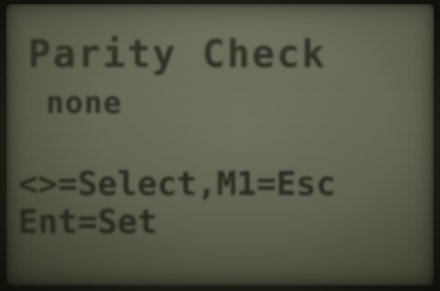 Image resolution: width=440 pixels, height=291 pixels. What do you see at coordinates (177, 54) in the screenshot?
I see `menu-title: Parity Check` at bounding box center [177, 54].